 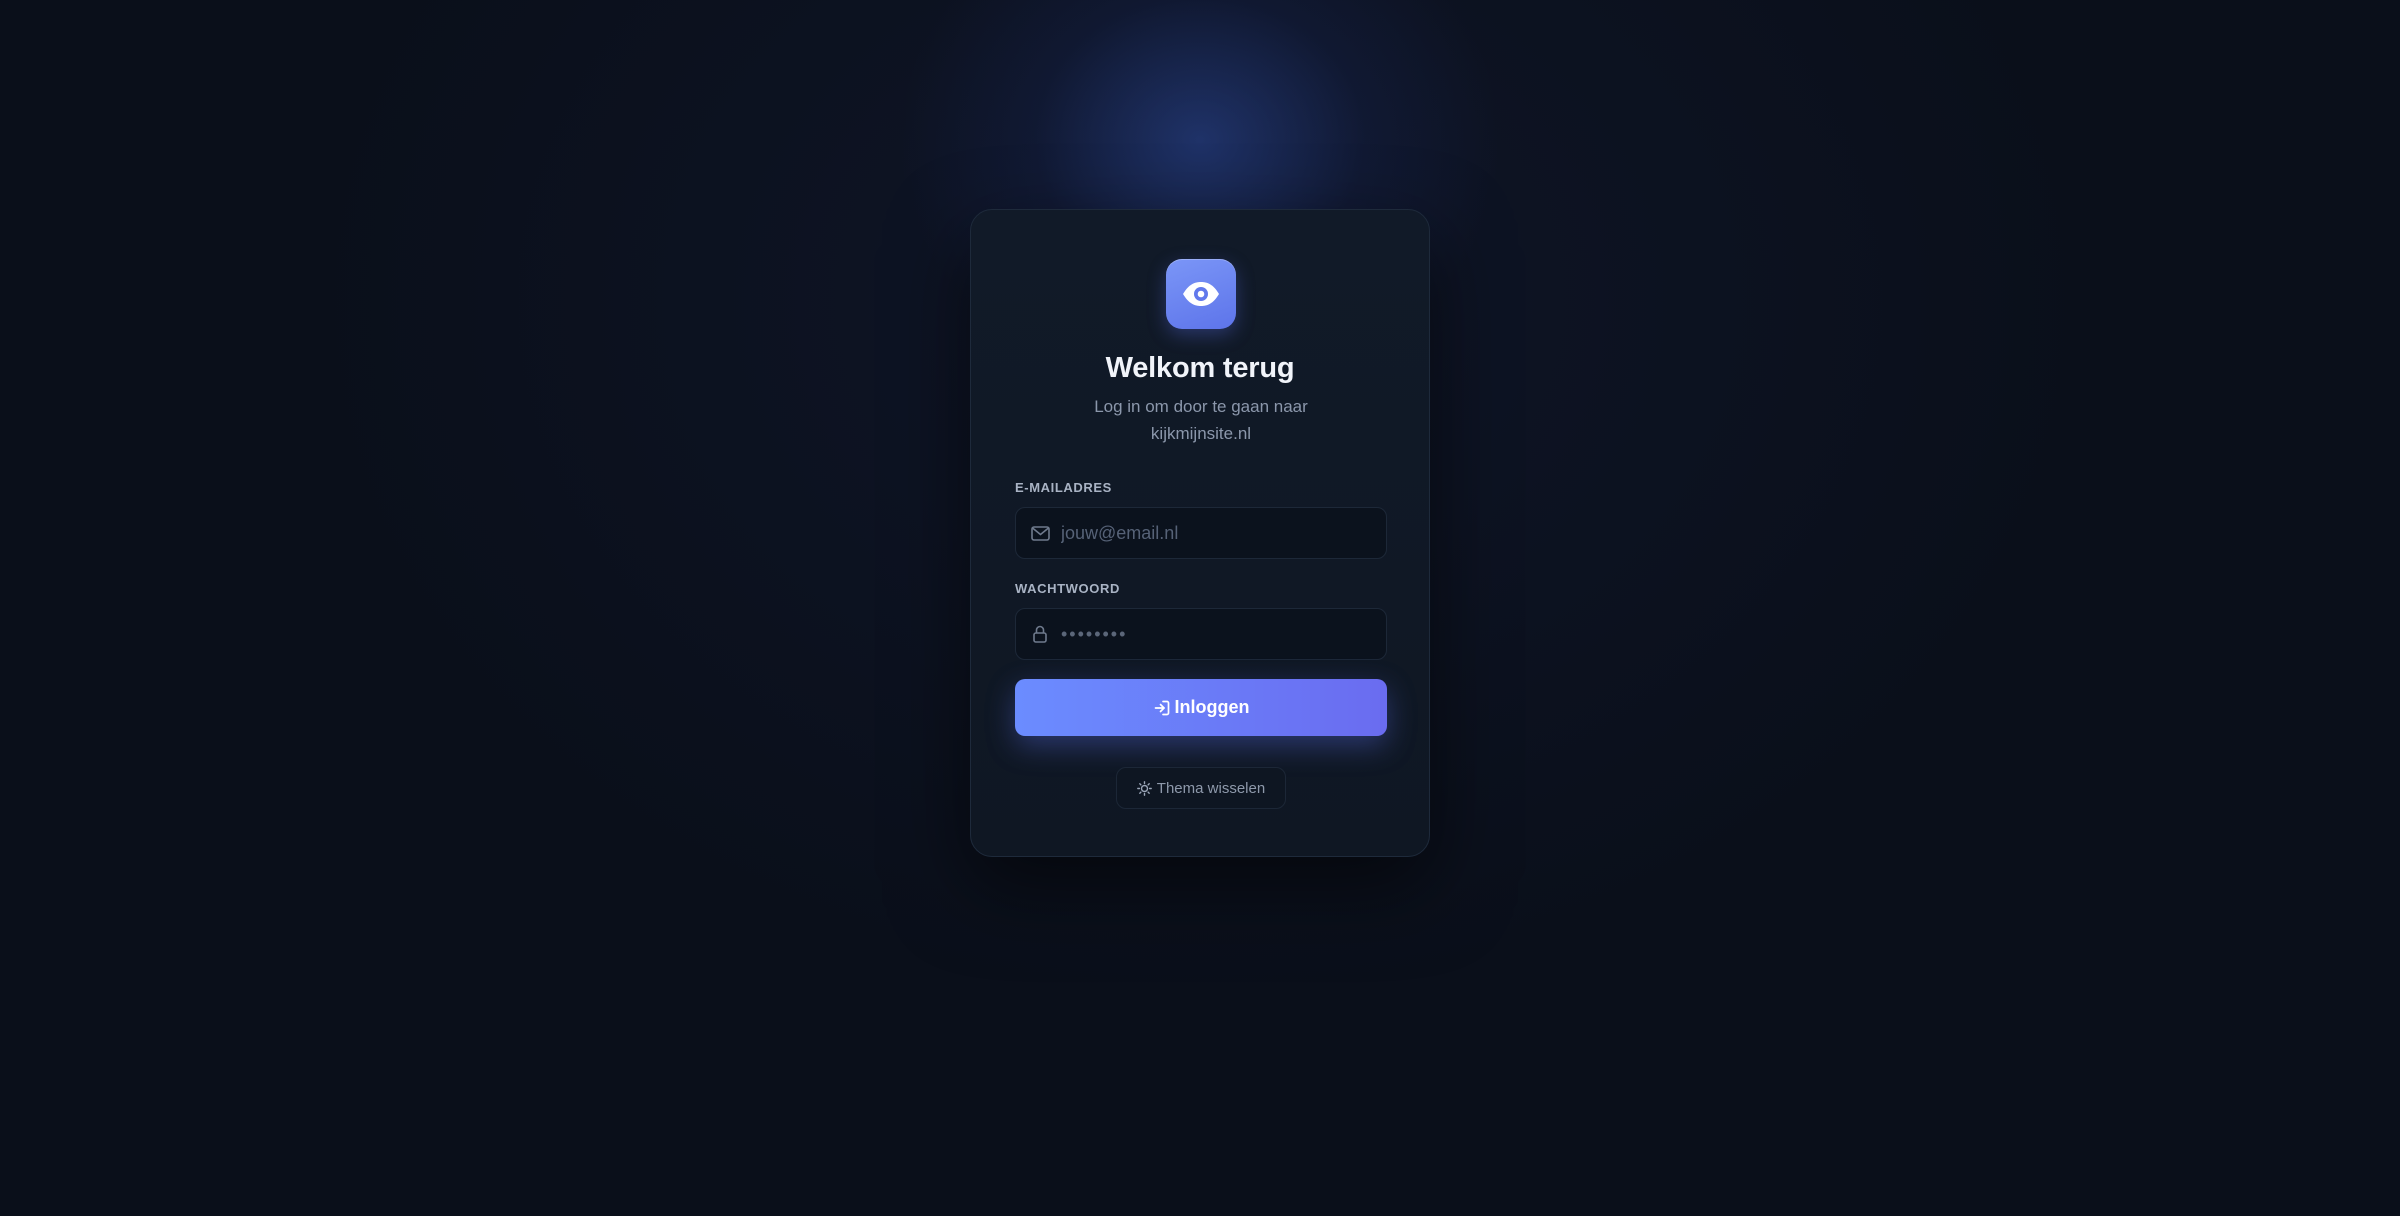 What do you see at coordinates (1063, 487) in the screenshot?
I see `email-label: E-MAILADRES` at bounding box center [1063, 487].